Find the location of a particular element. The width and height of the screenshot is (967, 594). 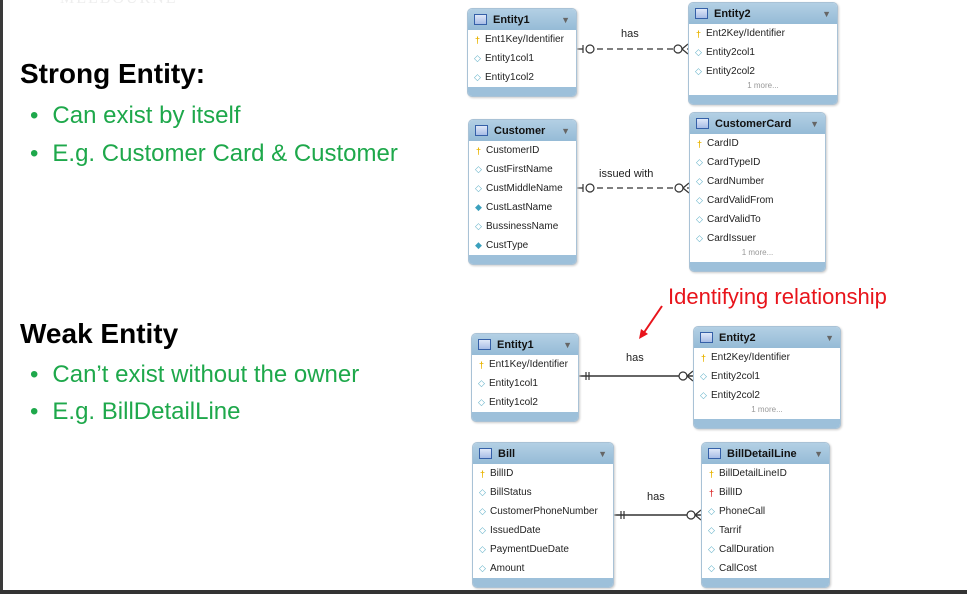

column-row: ◇ PhoneCall is located at coordinates (765, 511).